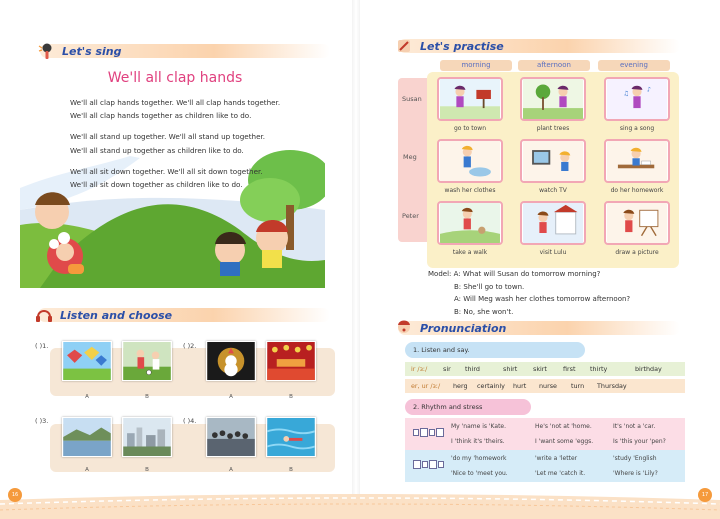  I want to click on pencil-icon, so click(404, 46).